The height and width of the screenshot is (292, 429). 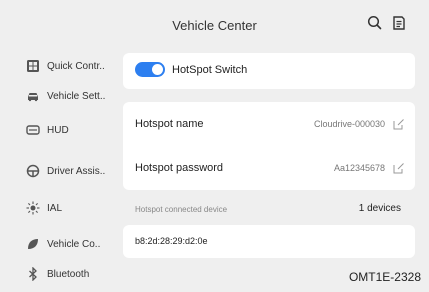 What do you see at coordinates (74, 244) in the screenshot?
I see `sidebar-item-label: Vehicle Co..` at bounding box center [74, 244].